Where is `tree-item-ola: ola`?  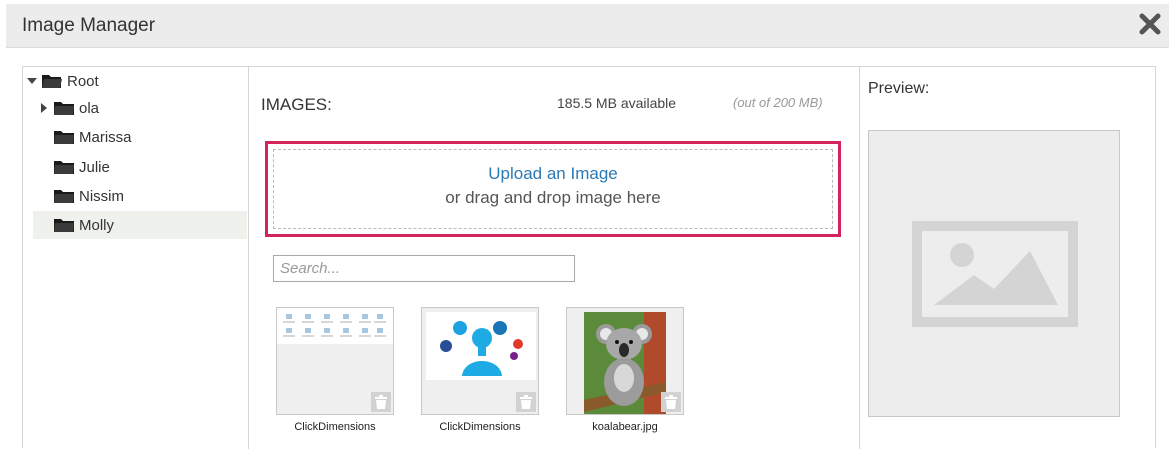 tree-item-ola: ola is located at coordinates (69, 108).